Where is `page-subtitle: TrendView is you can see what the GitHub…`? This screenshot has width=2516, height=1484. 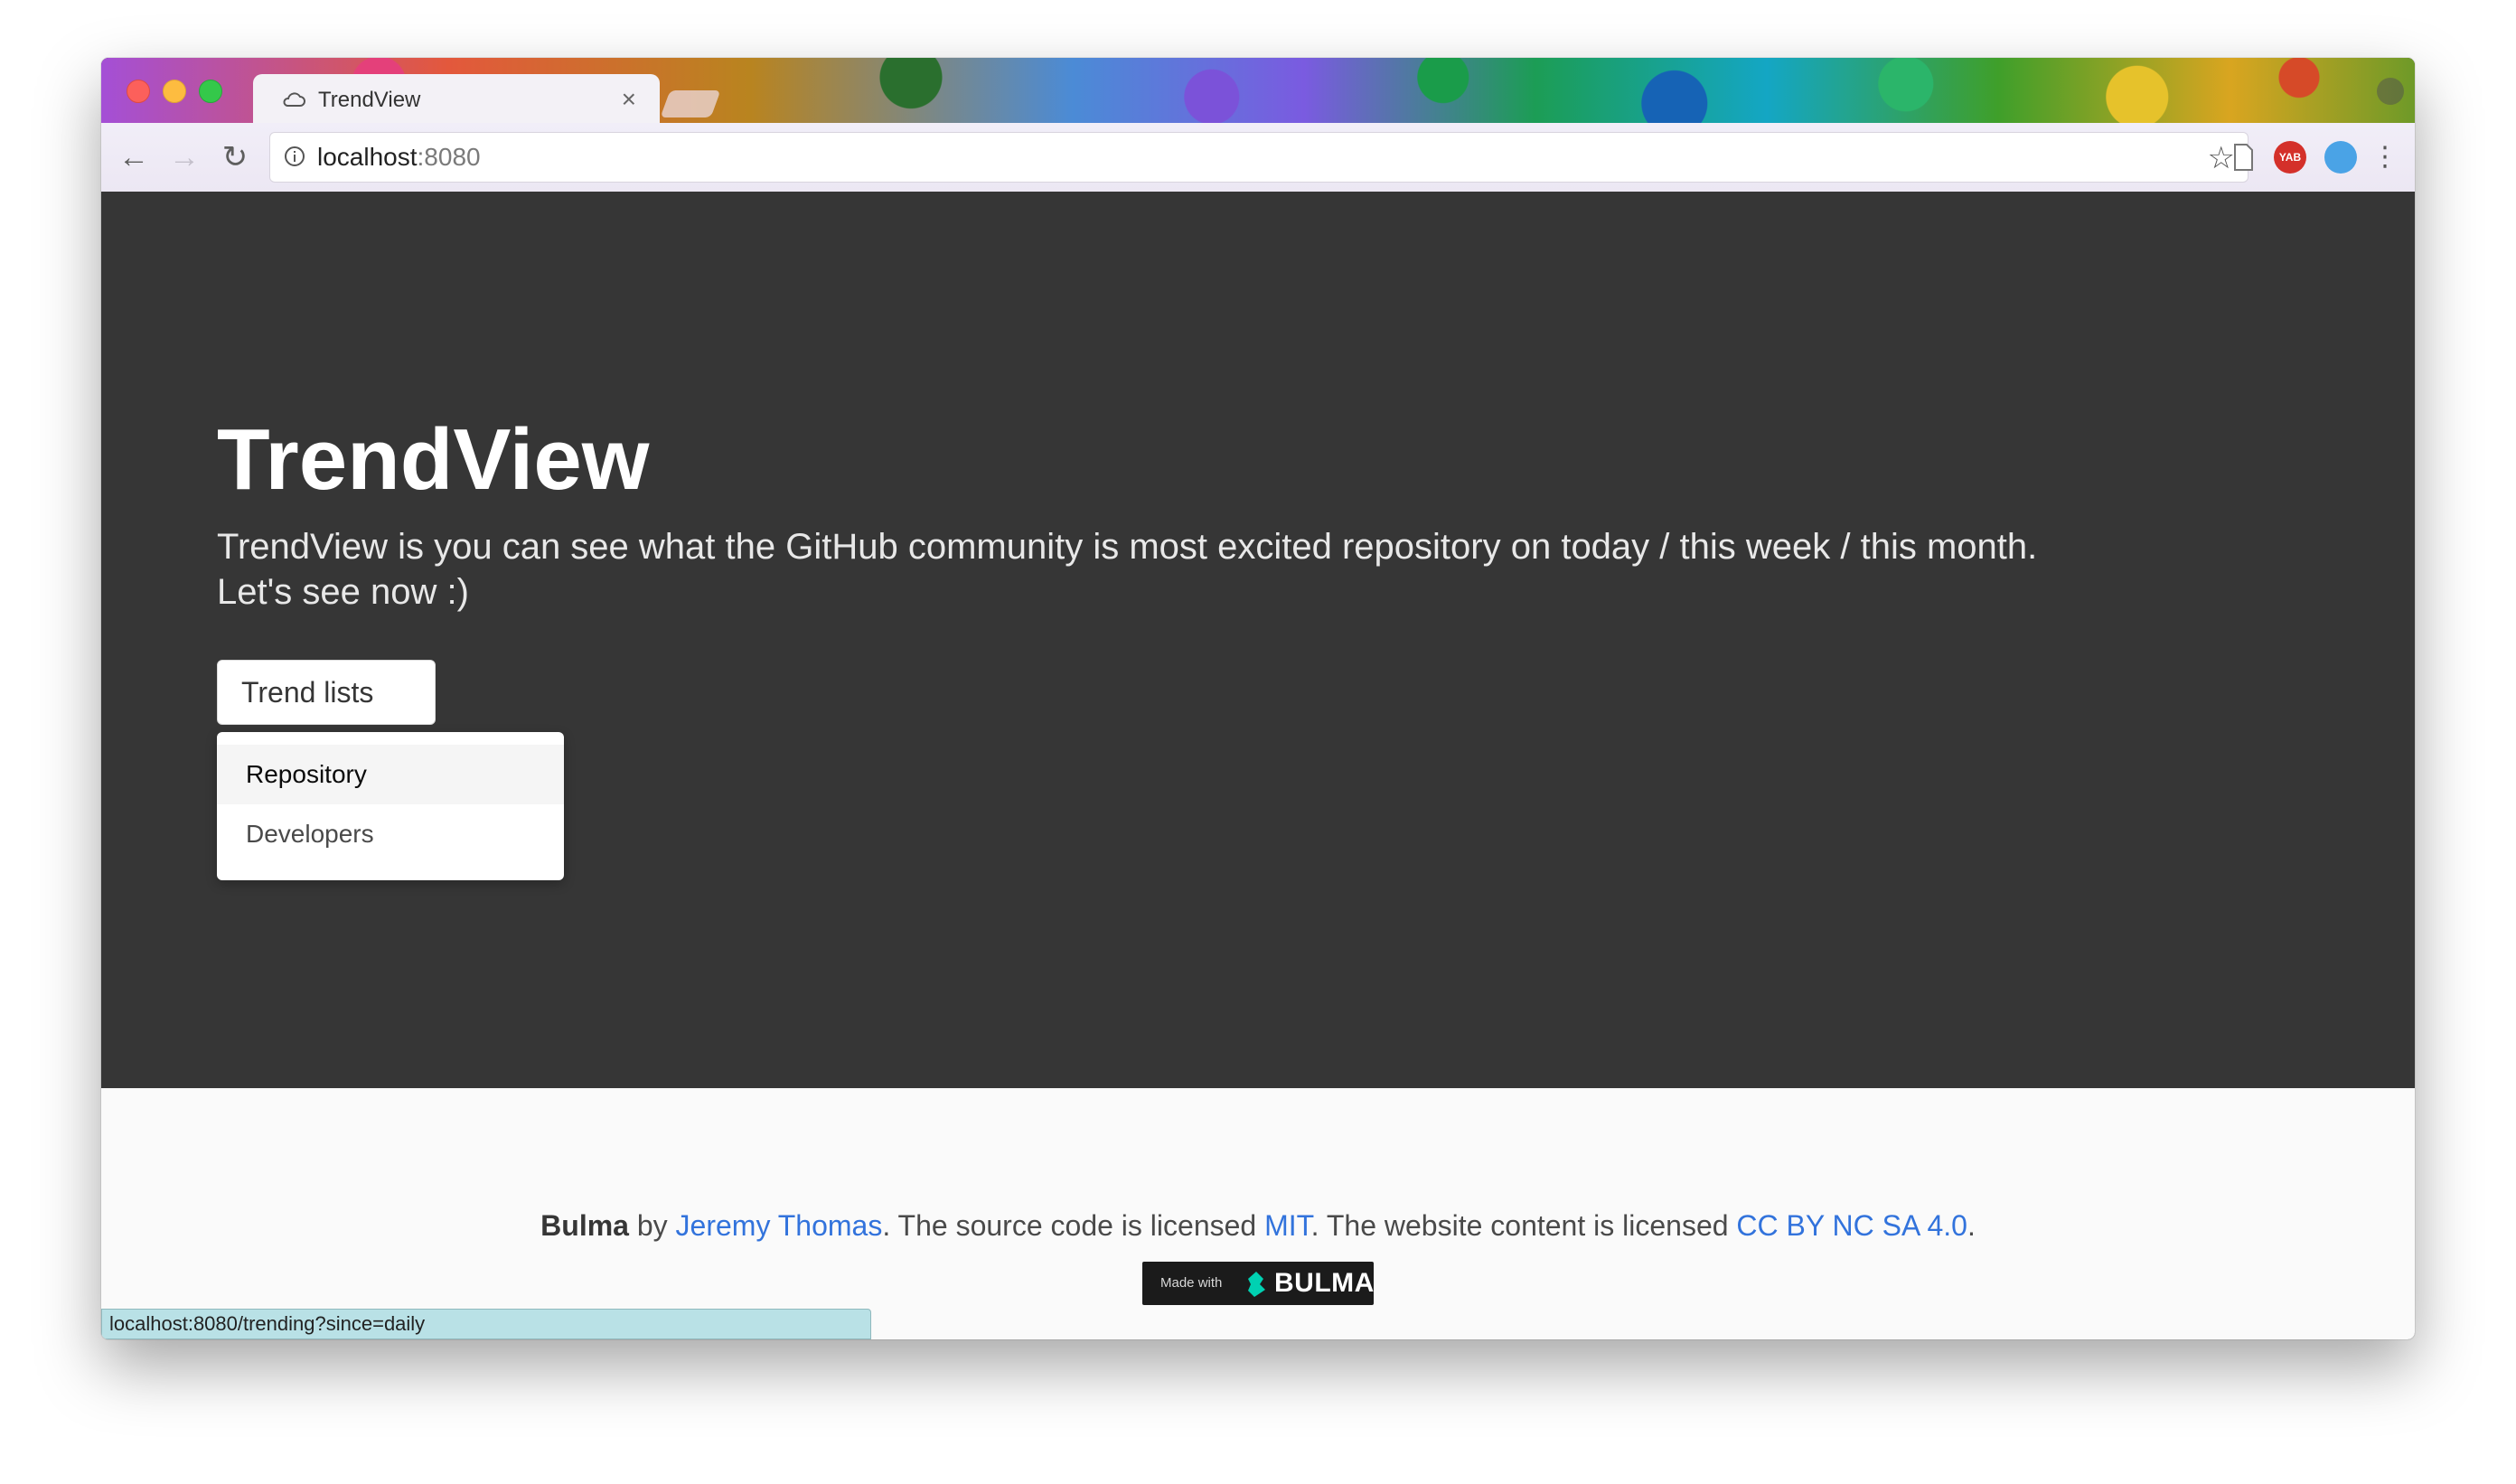
page-subtitle: TrendView is you can see what the GitHub… is located at coordinates (1211, 569).